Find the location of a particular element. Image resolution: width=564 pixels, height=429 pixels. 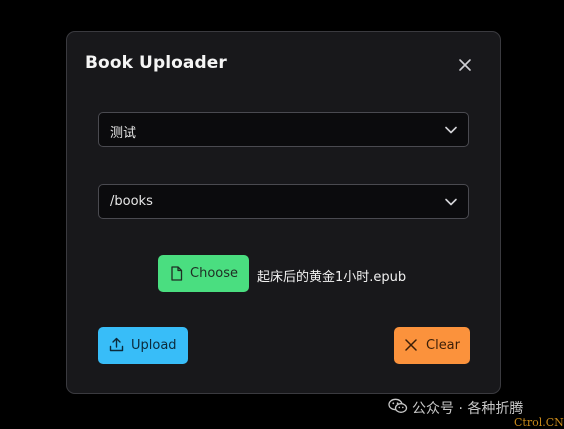

choose-file-button: Choose is located at coordinates (203, 273).